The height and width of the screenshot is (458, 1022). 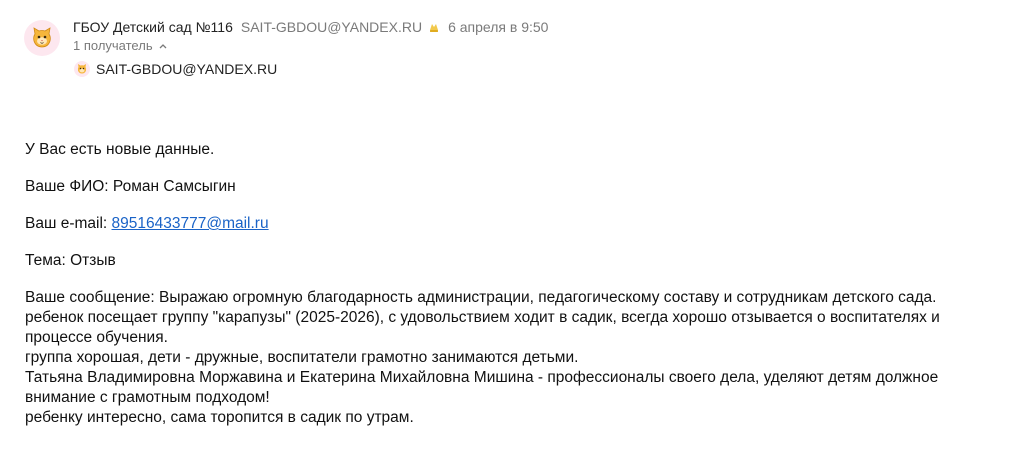 I want to click on email-prefix: Ваш e-mail:, so click(x=68, y=223).